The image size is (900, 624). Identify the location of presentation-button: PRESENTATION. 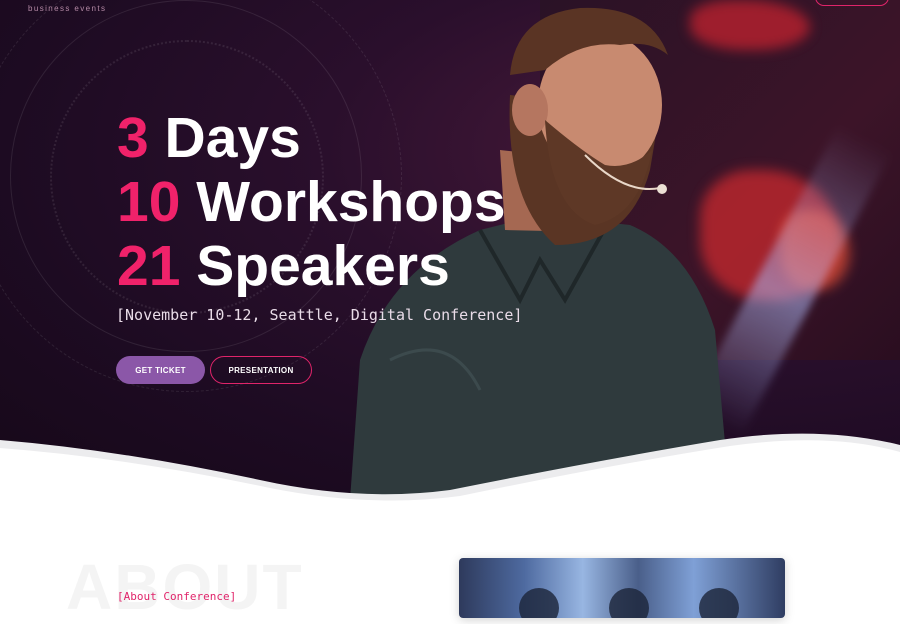
(261, 370).